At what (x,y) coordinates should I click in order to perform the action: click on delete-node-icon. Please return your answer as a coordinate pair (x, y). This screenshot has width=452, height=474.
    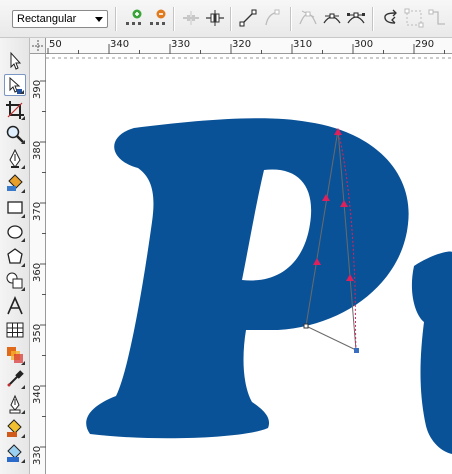
    Looking at the image, I should click on (158, 17).